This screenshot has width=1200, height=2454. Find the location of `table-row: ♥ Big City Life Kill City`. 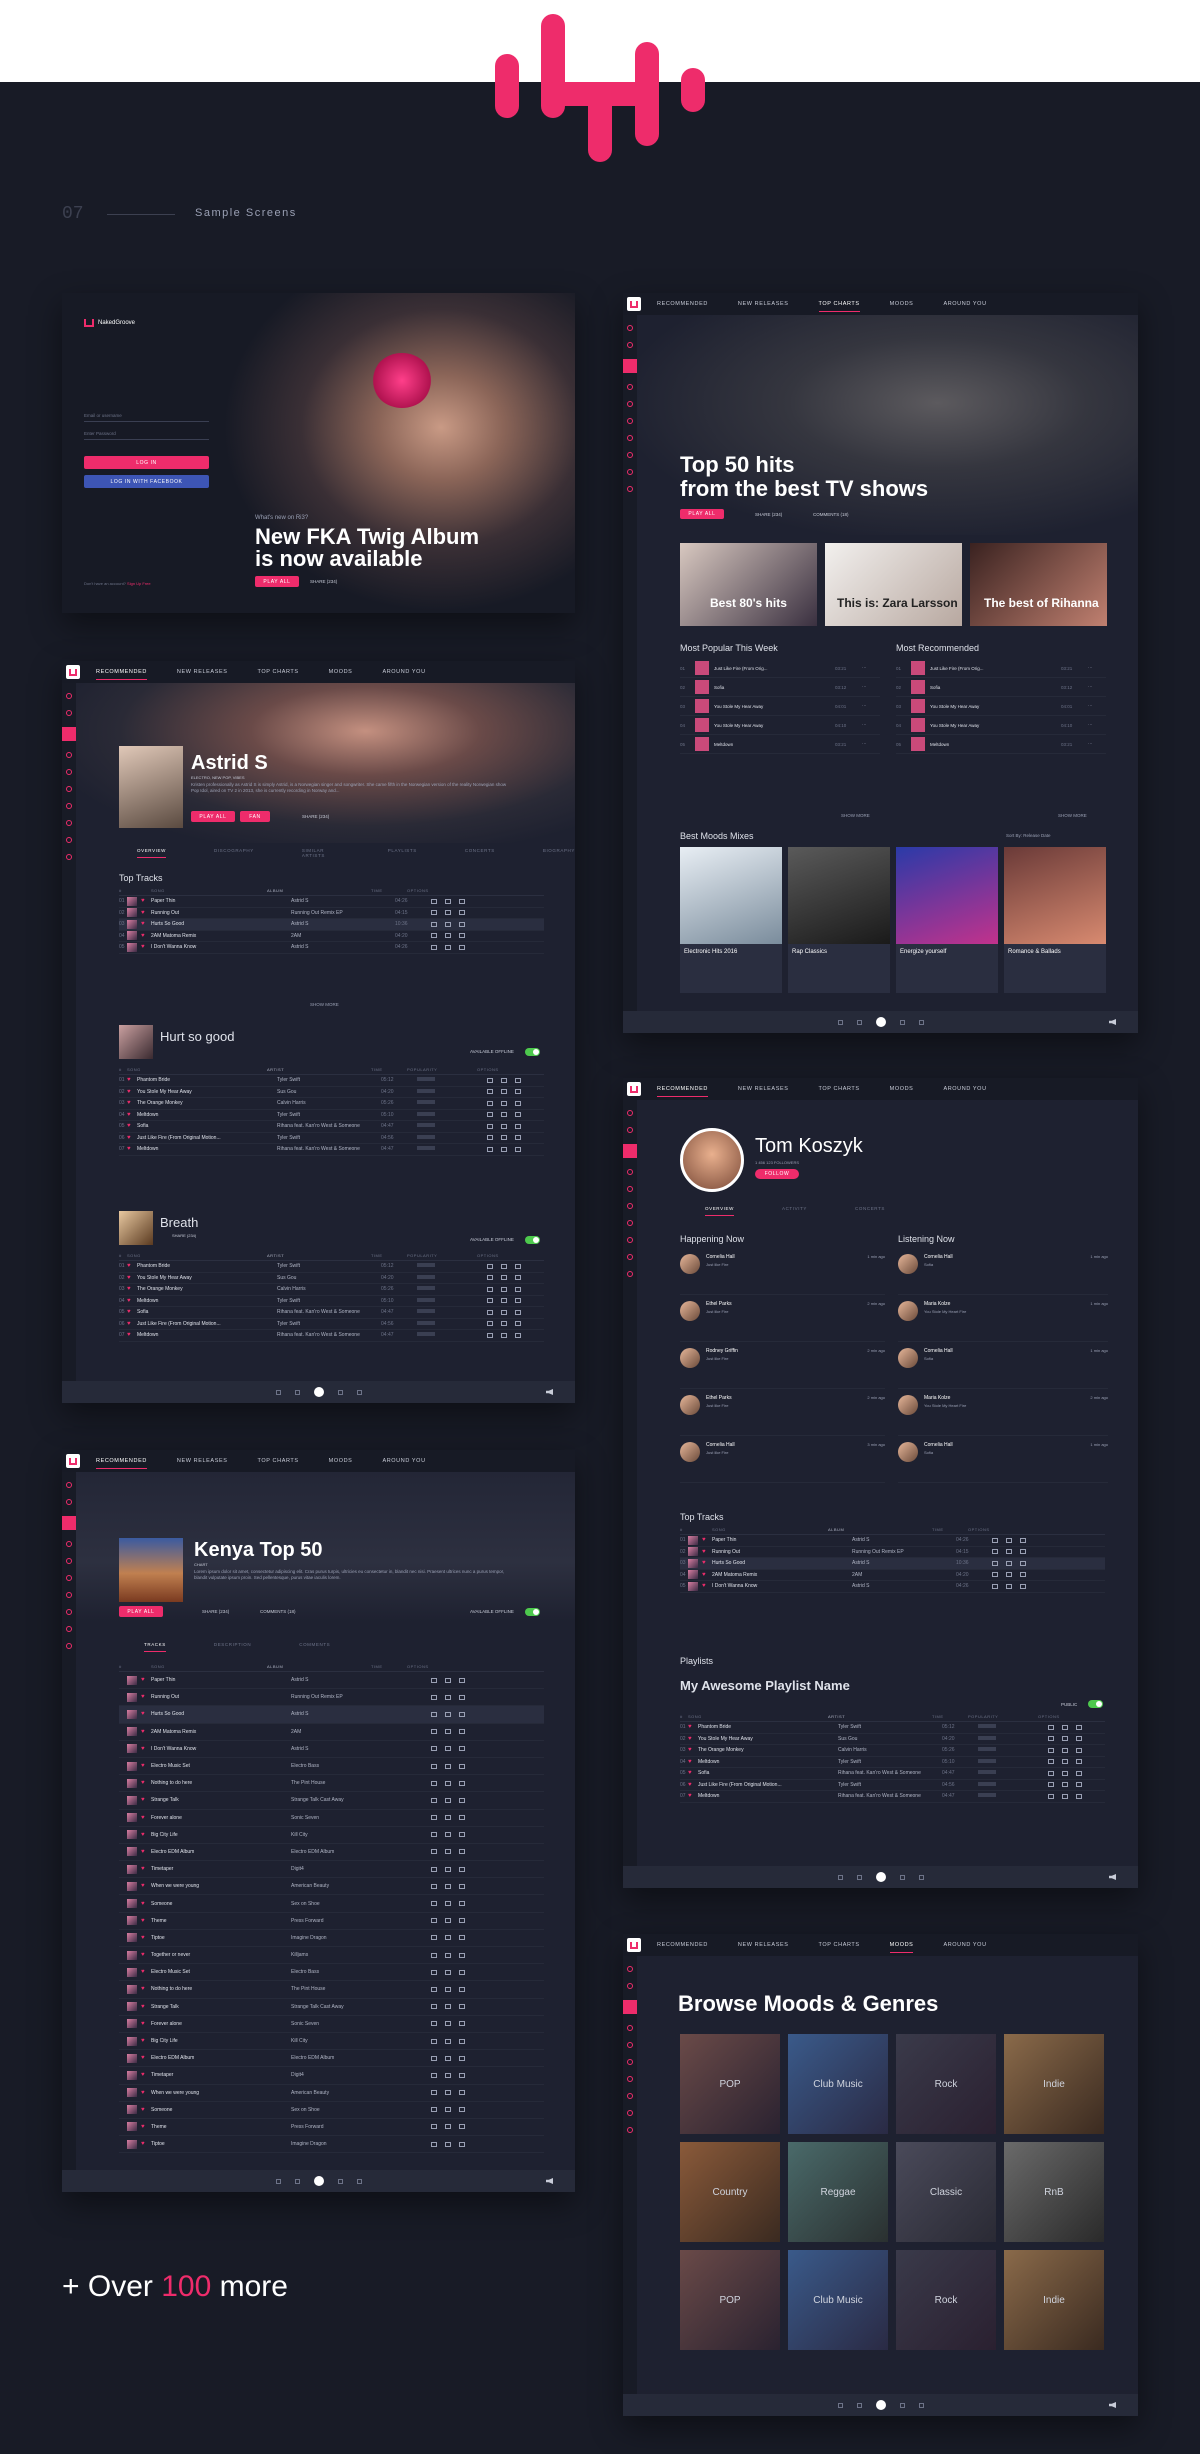

table-row: ♥ Big City Life Kill City is located at coordinates (331, 2042).